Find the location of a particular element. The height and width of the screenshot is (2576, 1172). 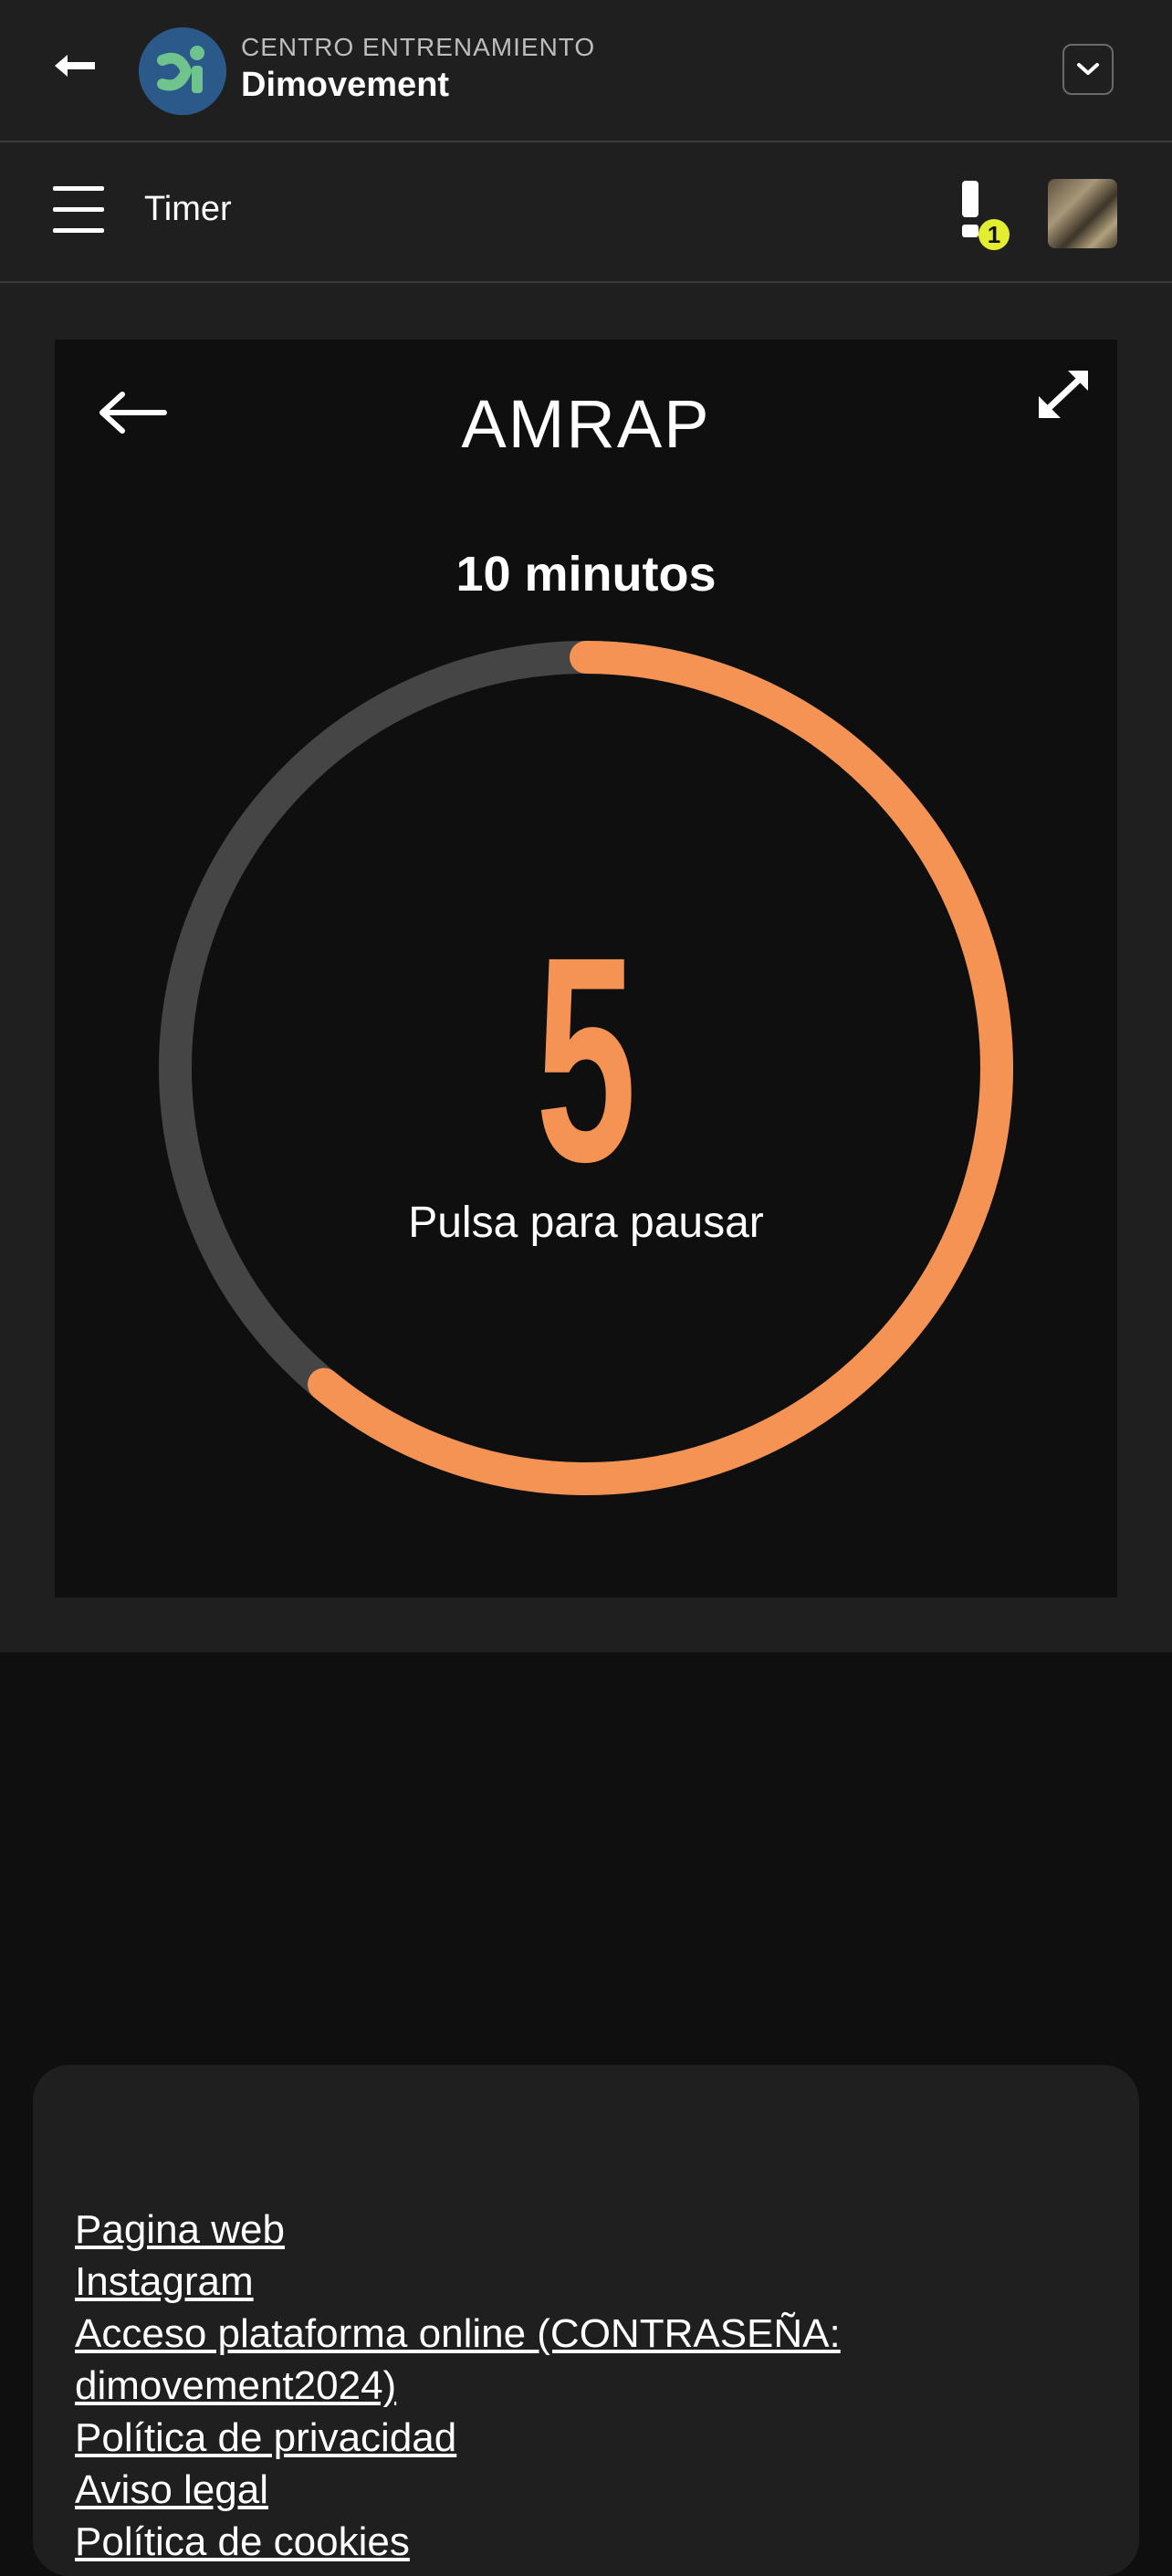

avatar is located at coordinates (1083, 214).